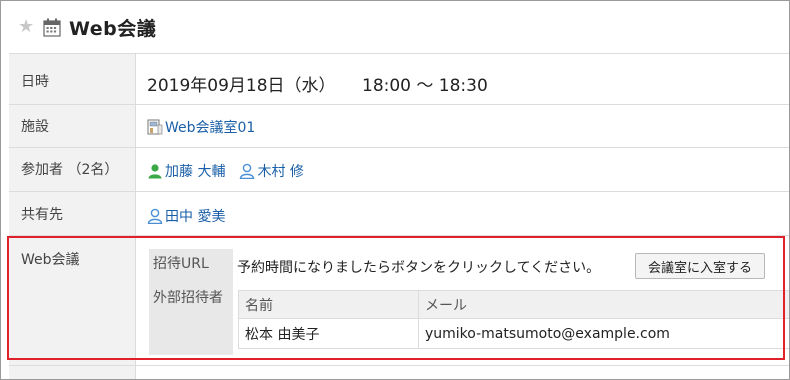  Describe the element at coordinates (241, 86) in the screenshot. I see `event-date: 2019年09月18日（水）` at that location.